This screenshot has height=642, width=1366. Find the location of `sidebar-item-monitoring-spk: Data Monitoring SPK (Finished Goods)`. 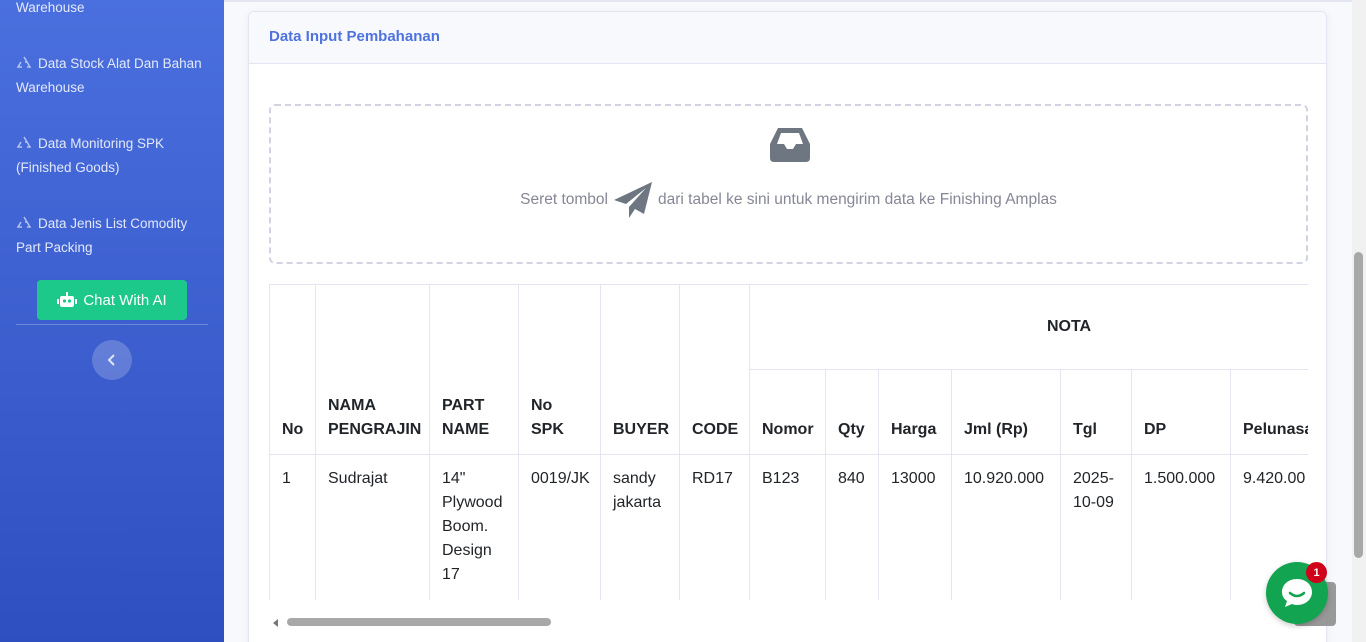

sidebar-item-monitoring-spk: Data Monitoring SPK (Finished Goods) is located at coordinates (114, 156).